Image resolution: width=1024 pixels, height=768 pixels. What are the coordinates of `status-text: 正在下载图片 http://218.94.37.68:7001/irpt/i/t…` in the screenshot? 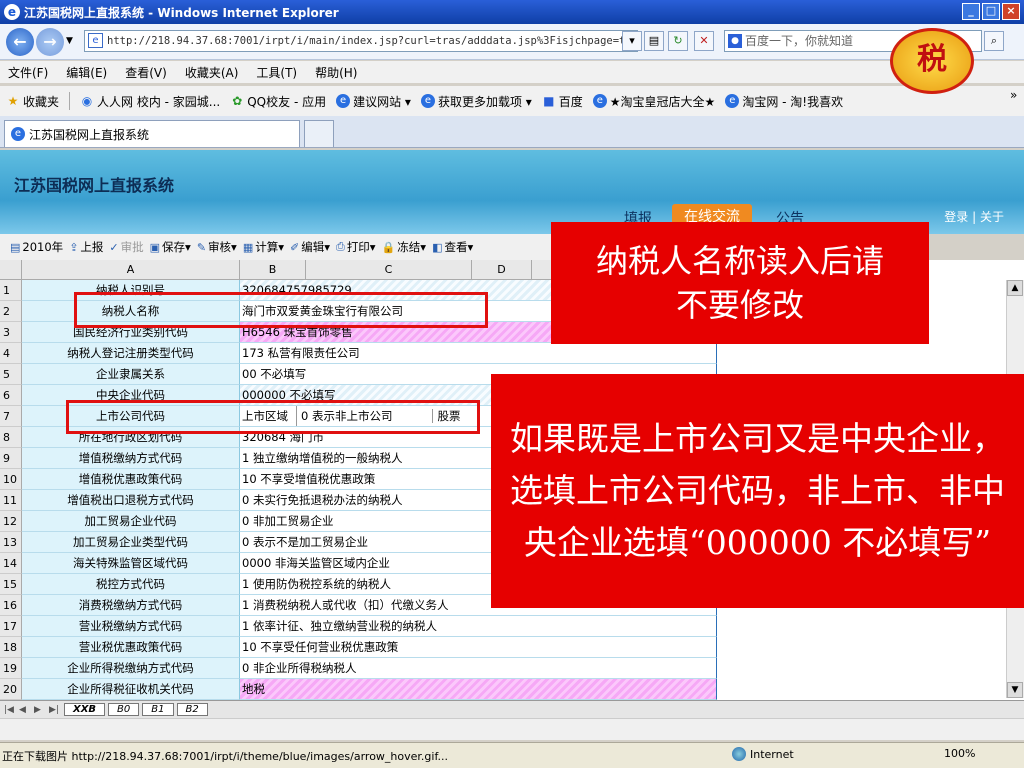 It's located at (225, 756).